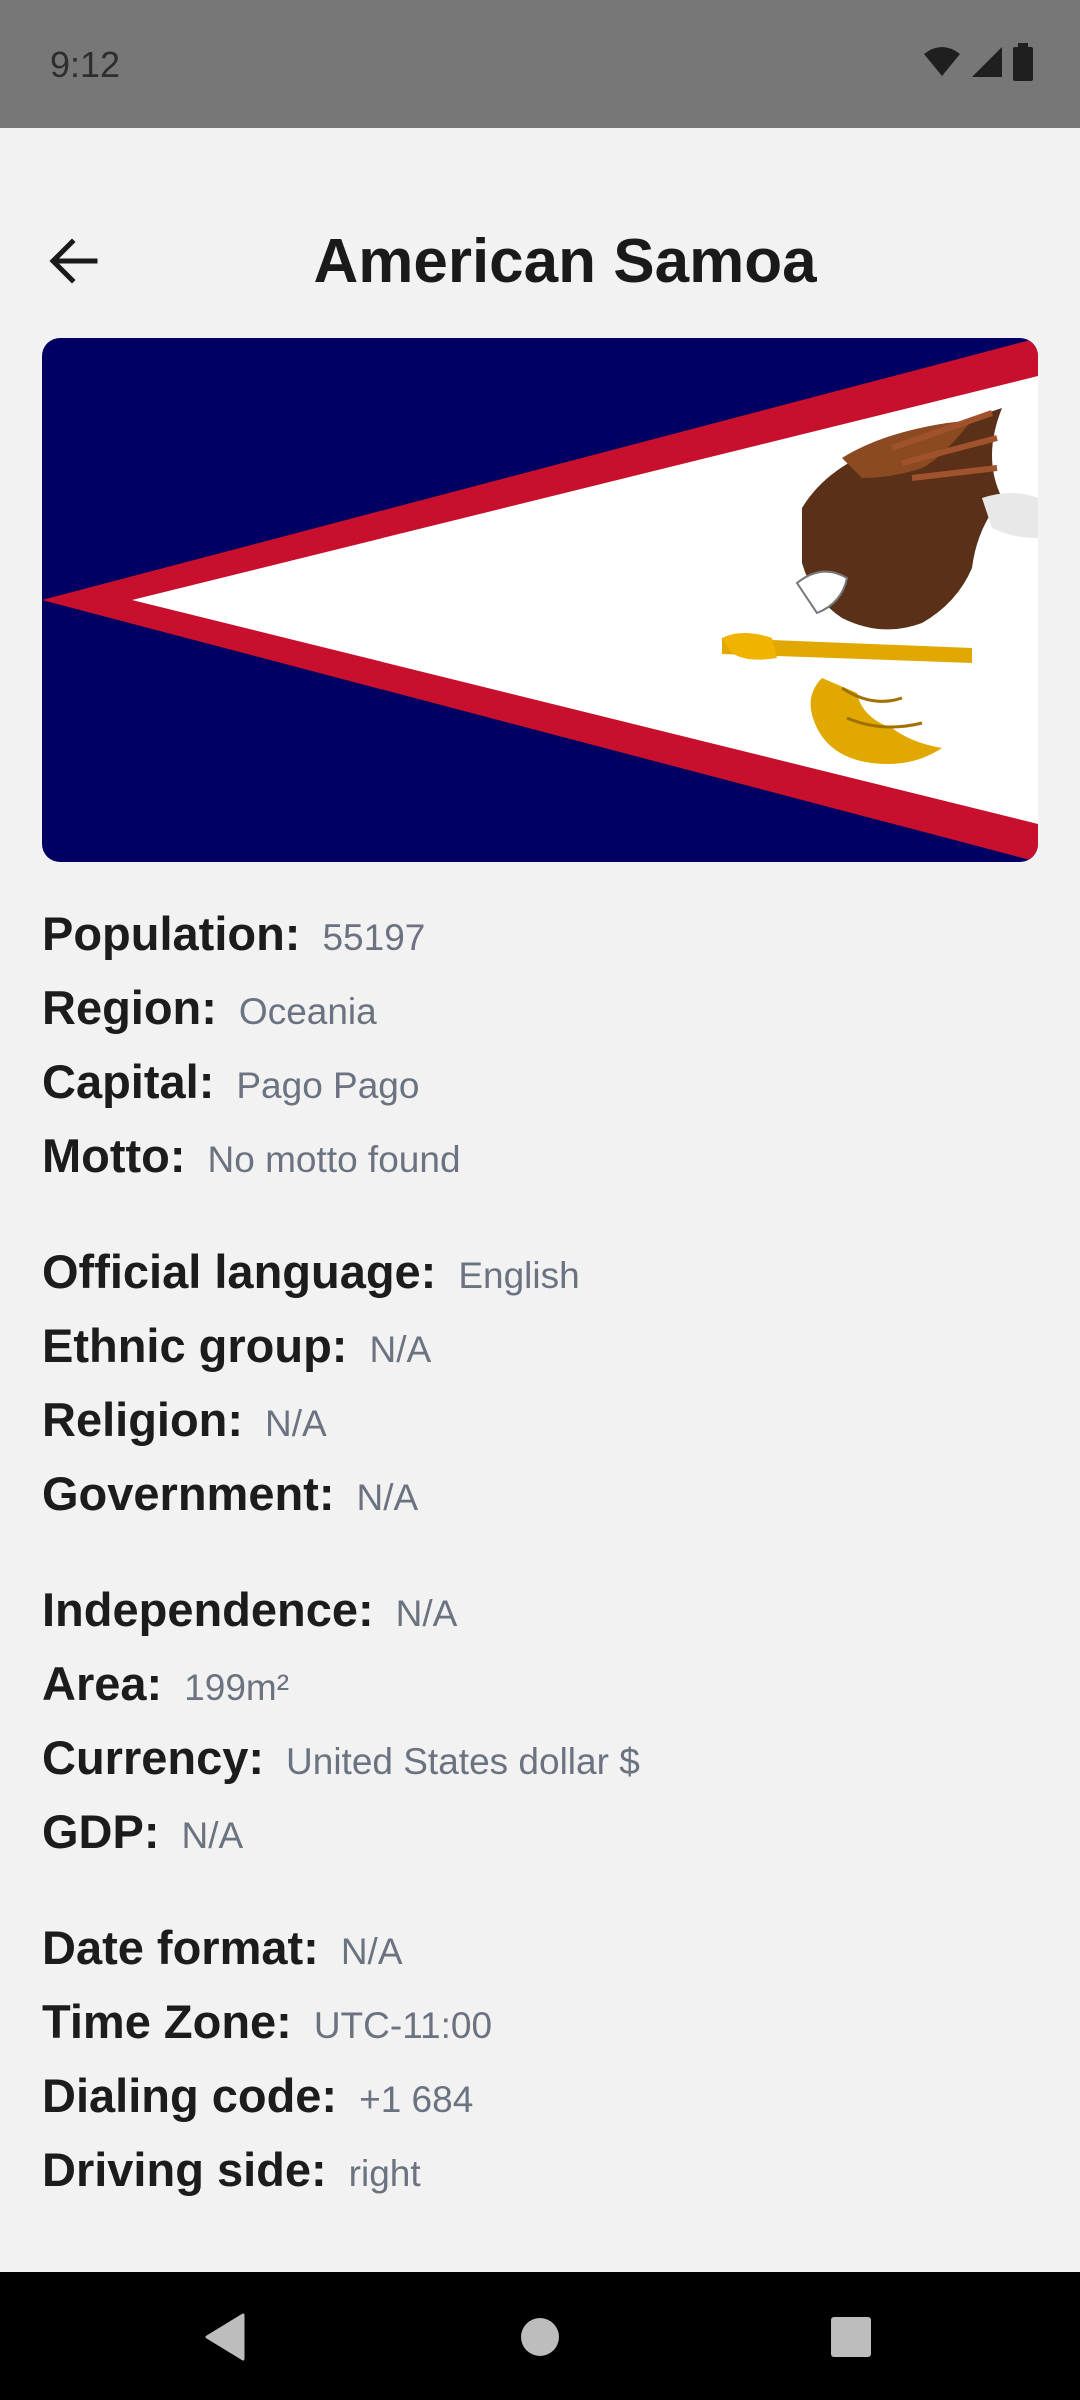 This screenshot has height=2400, width=1080. Describe the element at coordinates (942, 61) in the screenshot. I see `wifi-icon` at that location.